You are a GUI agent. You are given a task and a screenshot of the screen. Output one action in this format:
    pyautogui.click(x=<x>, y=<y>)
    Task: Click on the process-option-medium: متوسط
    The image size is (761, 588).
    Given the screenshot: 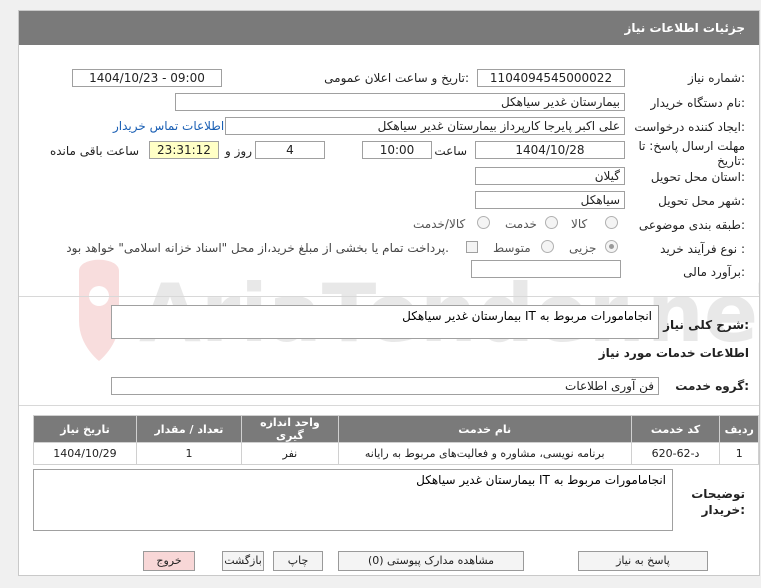 What is the action you would take?
    pyautogui.click(x=512, y=248)
    